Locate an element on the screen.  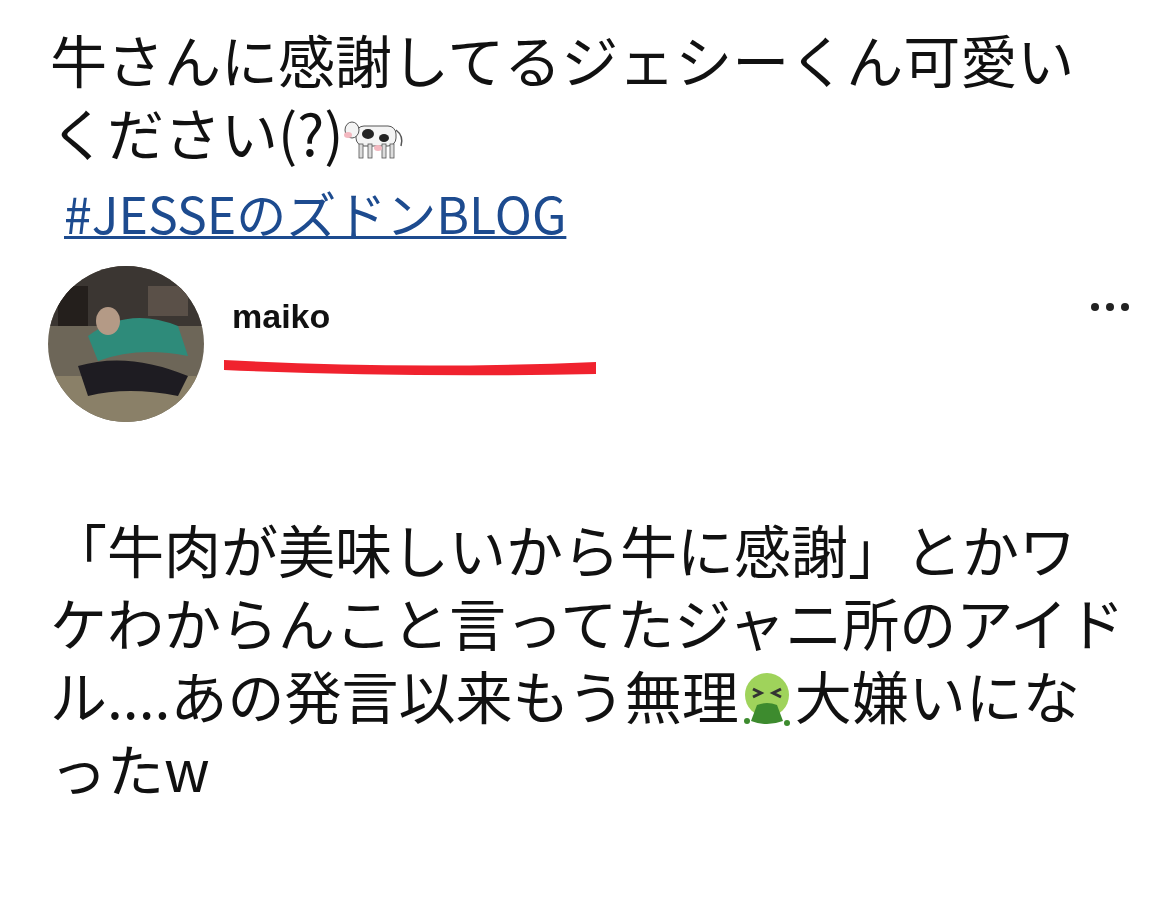
post-text: 牛さんに感謝してるジェシーくん可愛いください(?) is located at coordinates (563, 95).